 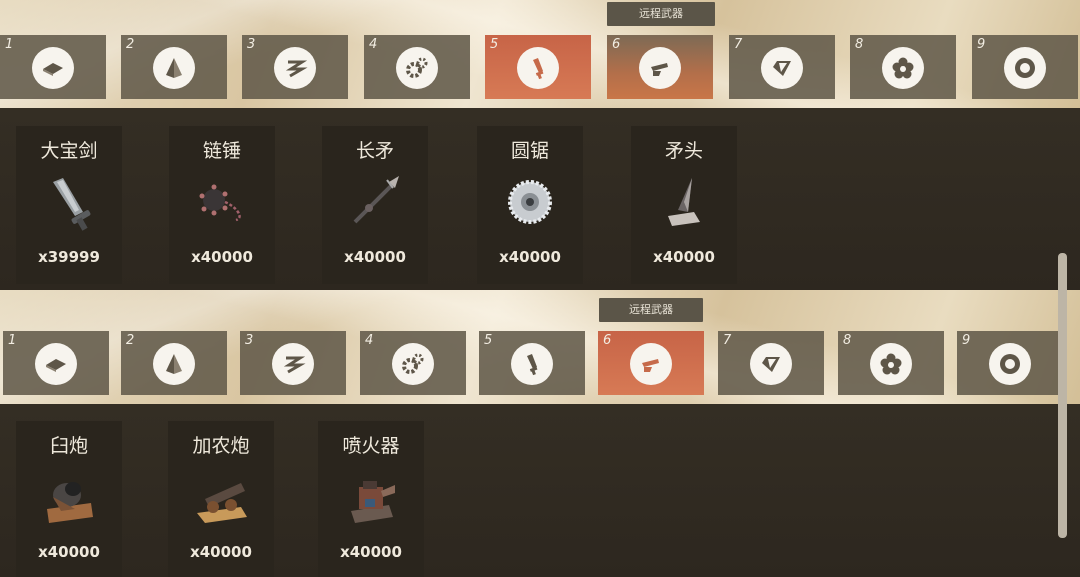 I want to click on section2-tab-9: 9, so click(x=1010, y=363).